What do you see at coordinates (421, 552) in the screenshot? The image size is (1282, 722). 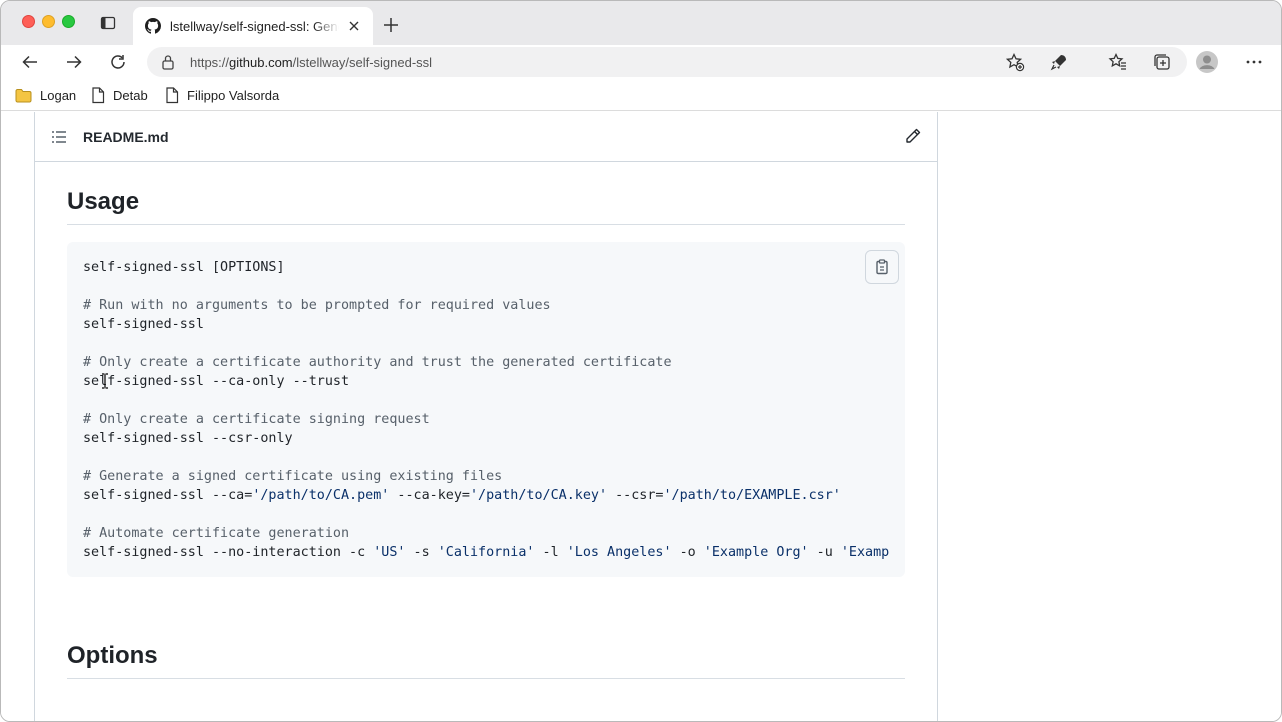 I see `code-line: -s` at bounding box center [421, 552].